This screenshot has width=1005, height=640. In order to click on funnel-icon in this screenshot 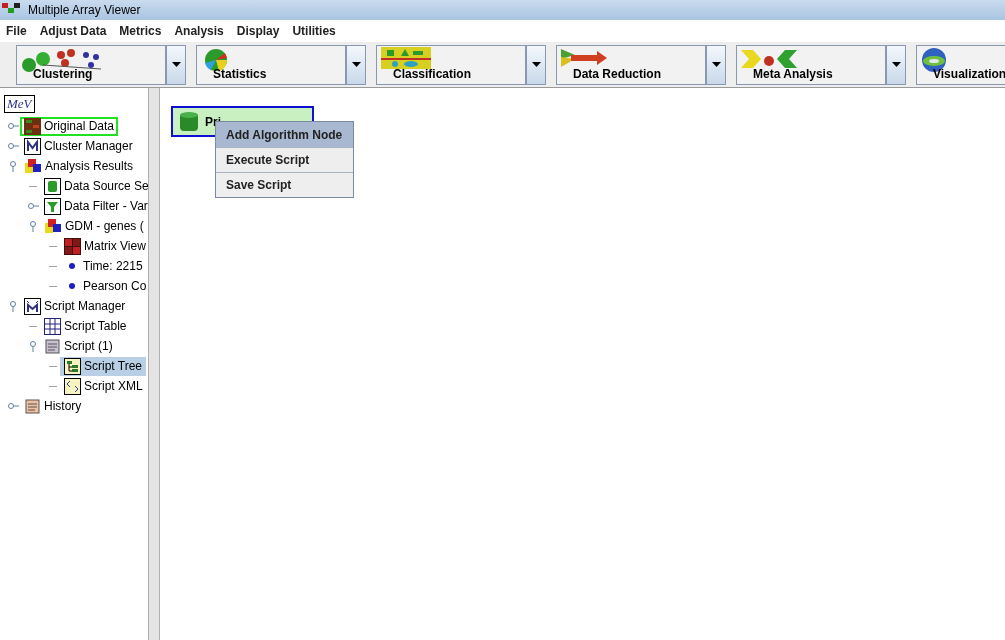, I will do `click(52, 206)`.